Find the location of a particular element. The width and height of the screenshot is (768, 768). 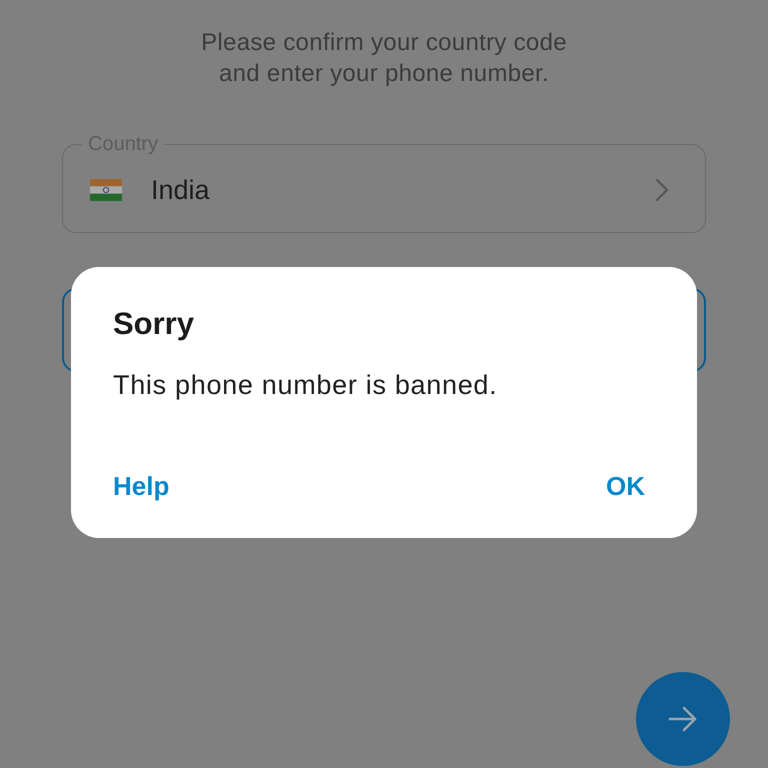

arrow-right-icon is located at coordinates (683, 719).